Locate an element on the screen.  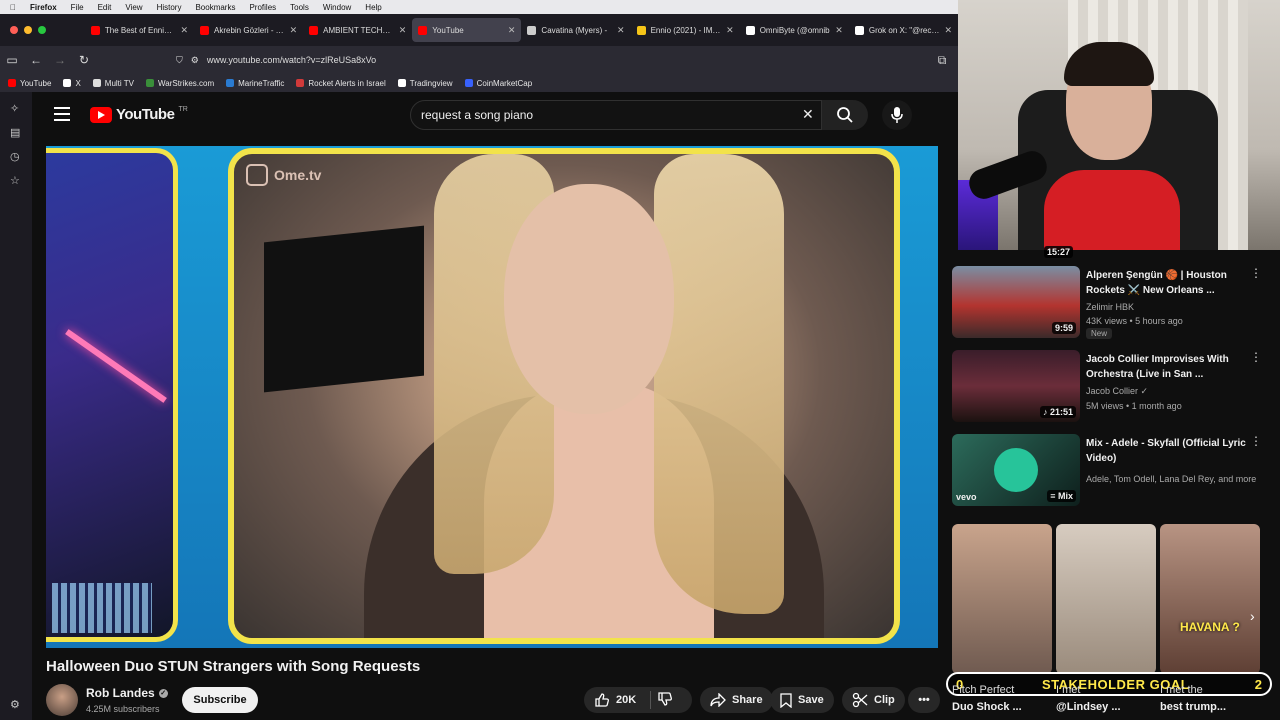
bookmark-x: X is located at coordinates (72, 83).